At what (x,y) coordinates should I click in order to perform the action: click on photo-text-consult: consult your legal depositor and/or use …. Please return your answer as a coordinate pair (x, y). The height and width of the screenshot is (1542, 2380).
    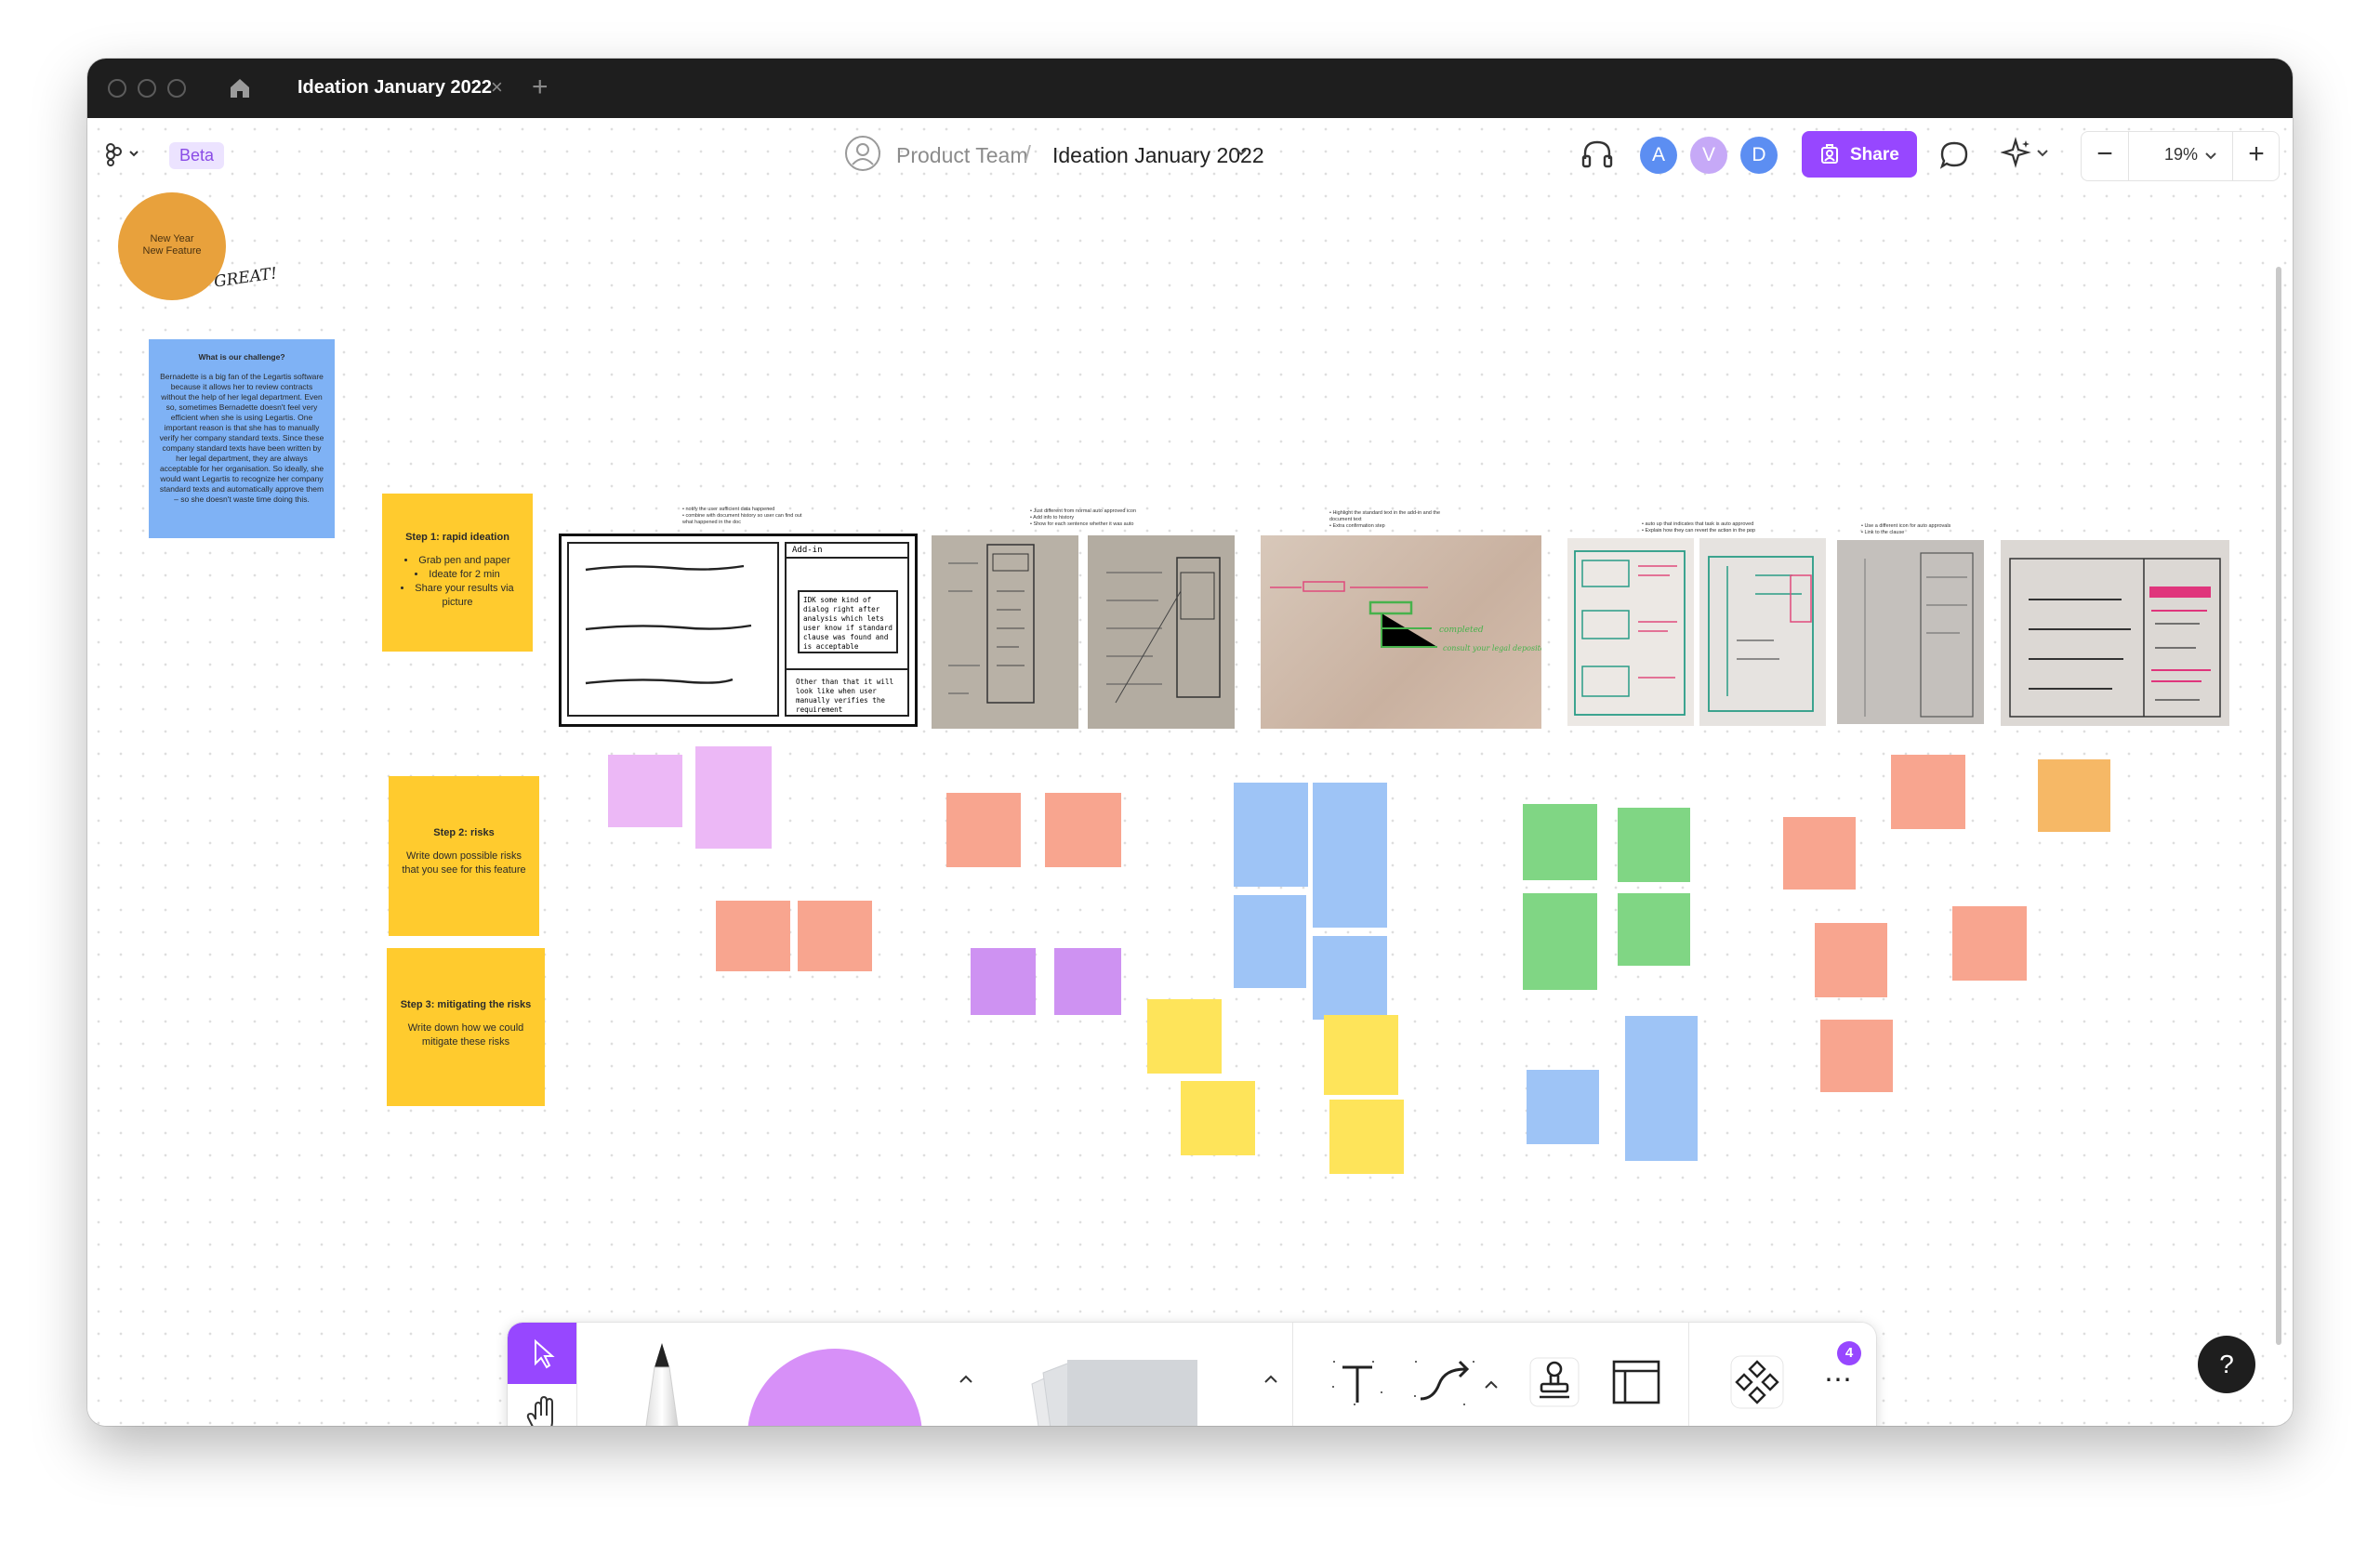
    Looking at the image, I should click on (1492, 648).